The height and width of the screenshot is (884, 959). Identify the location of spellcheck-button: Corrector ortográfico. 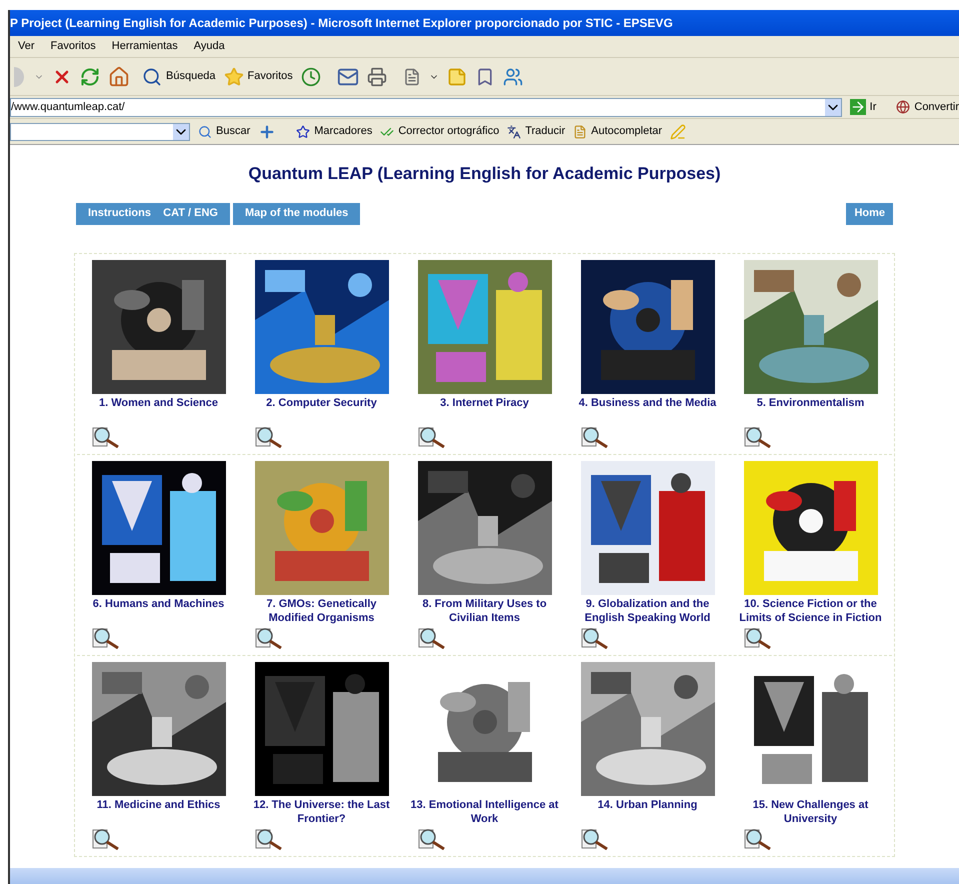
(440, 131).